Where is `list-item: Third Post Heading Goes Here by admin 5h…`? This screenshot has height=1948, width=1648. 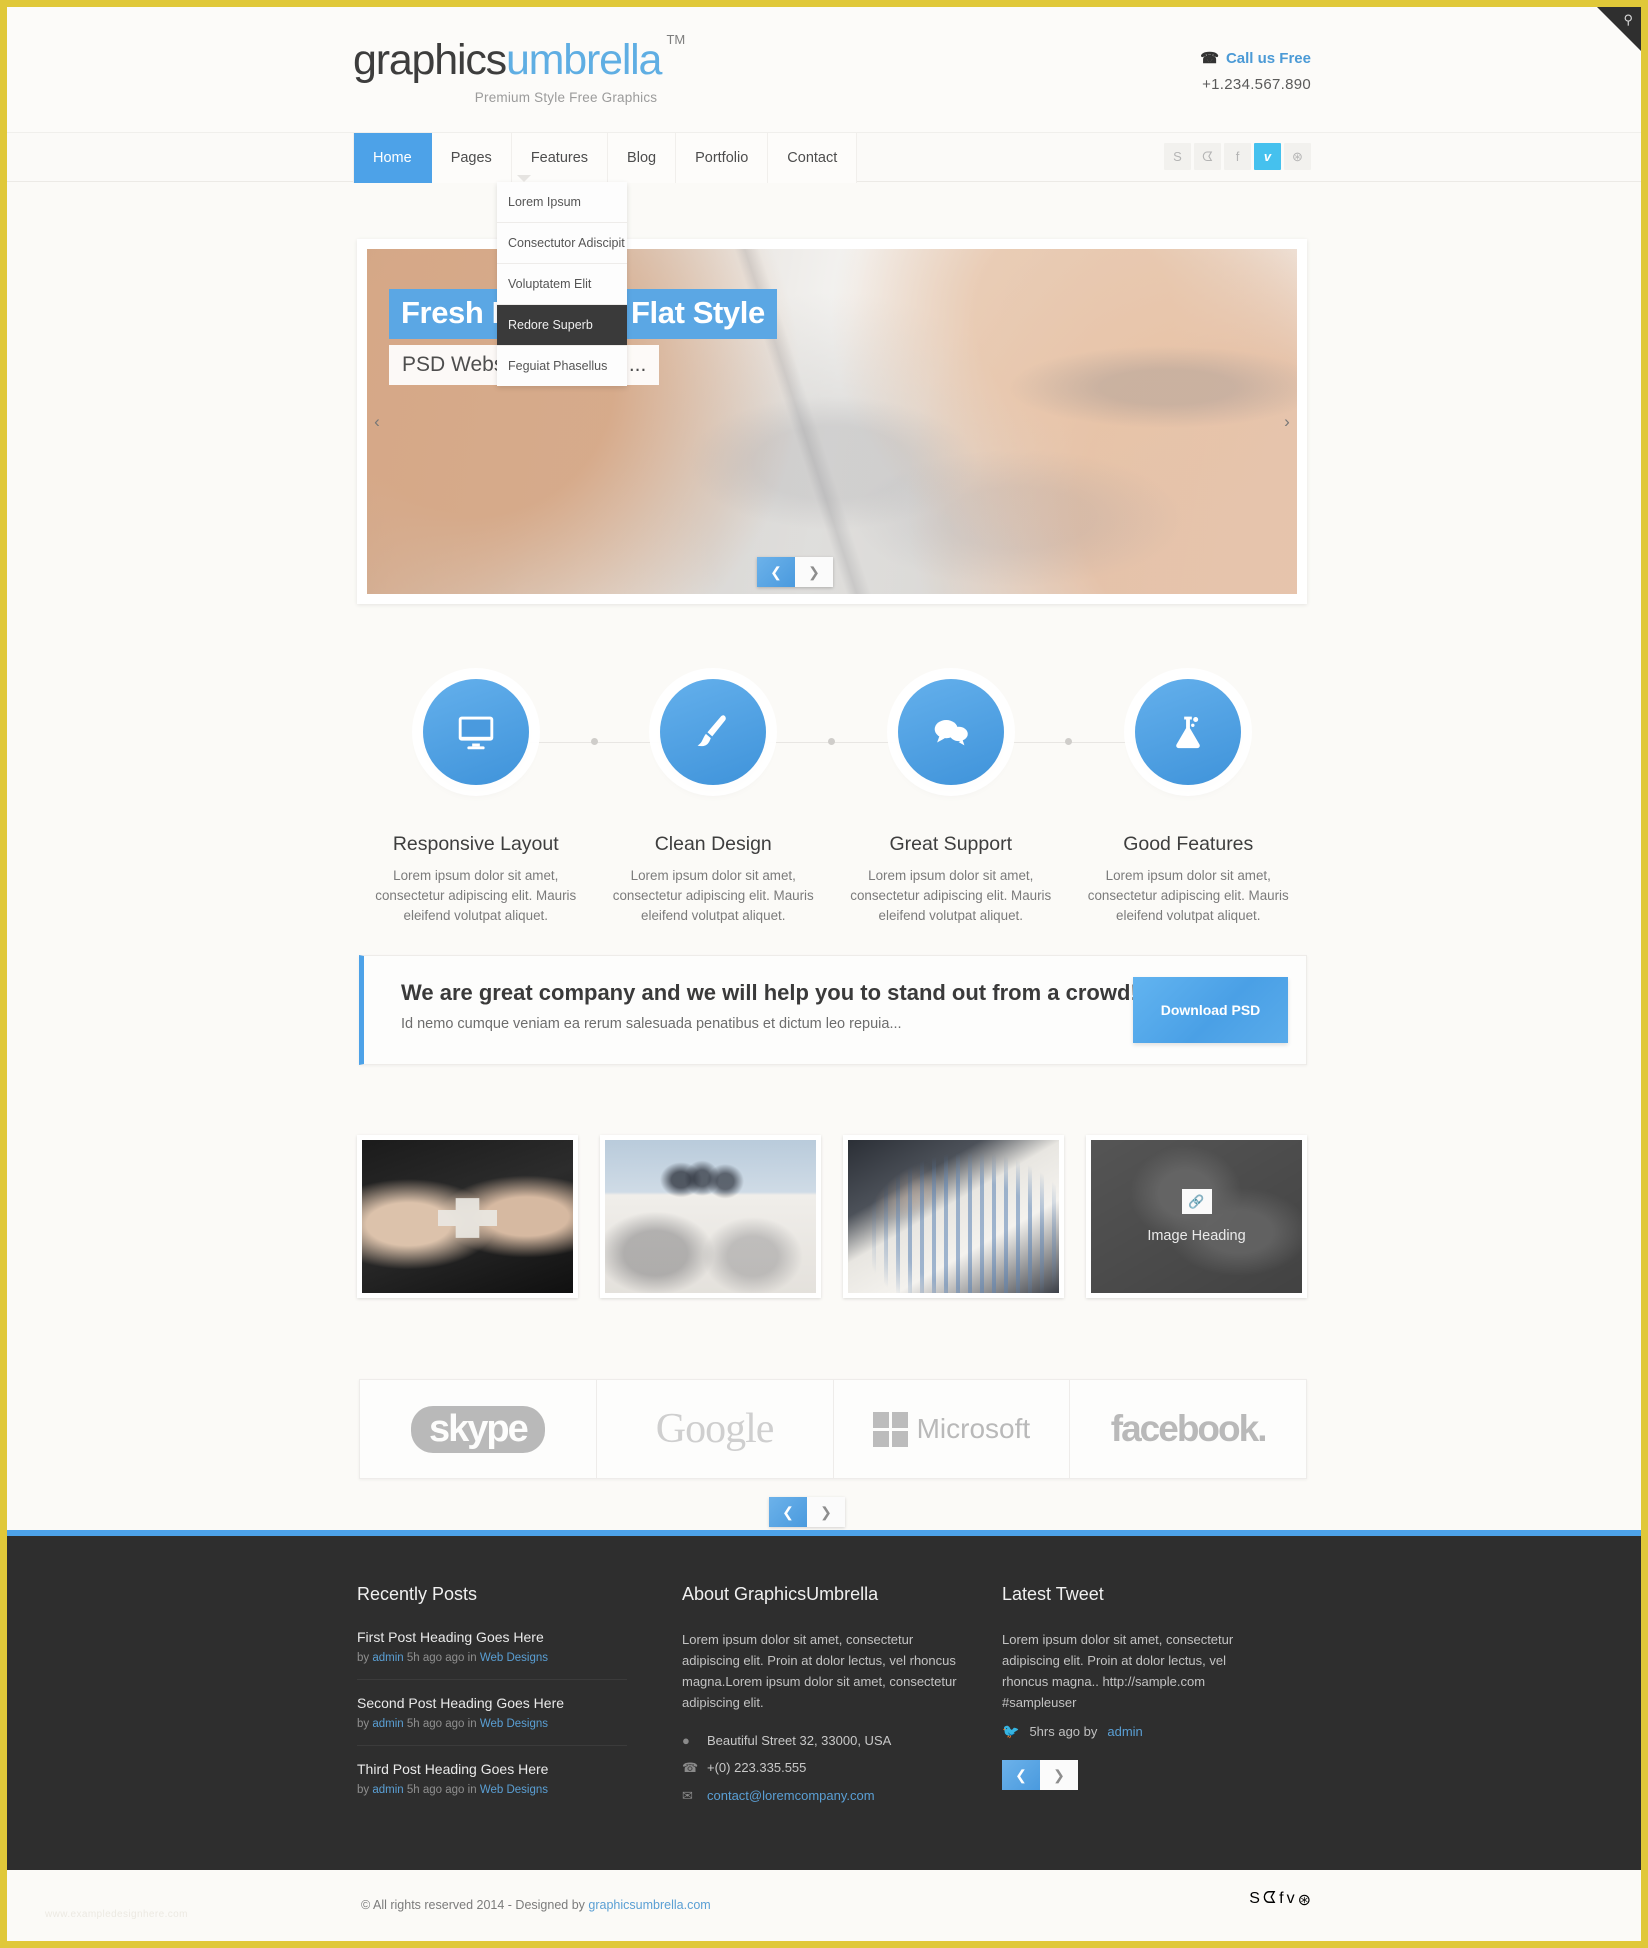
list-item: Third Post Heading Goes Here by admin 5h… is located at coordinates (492, 1786).